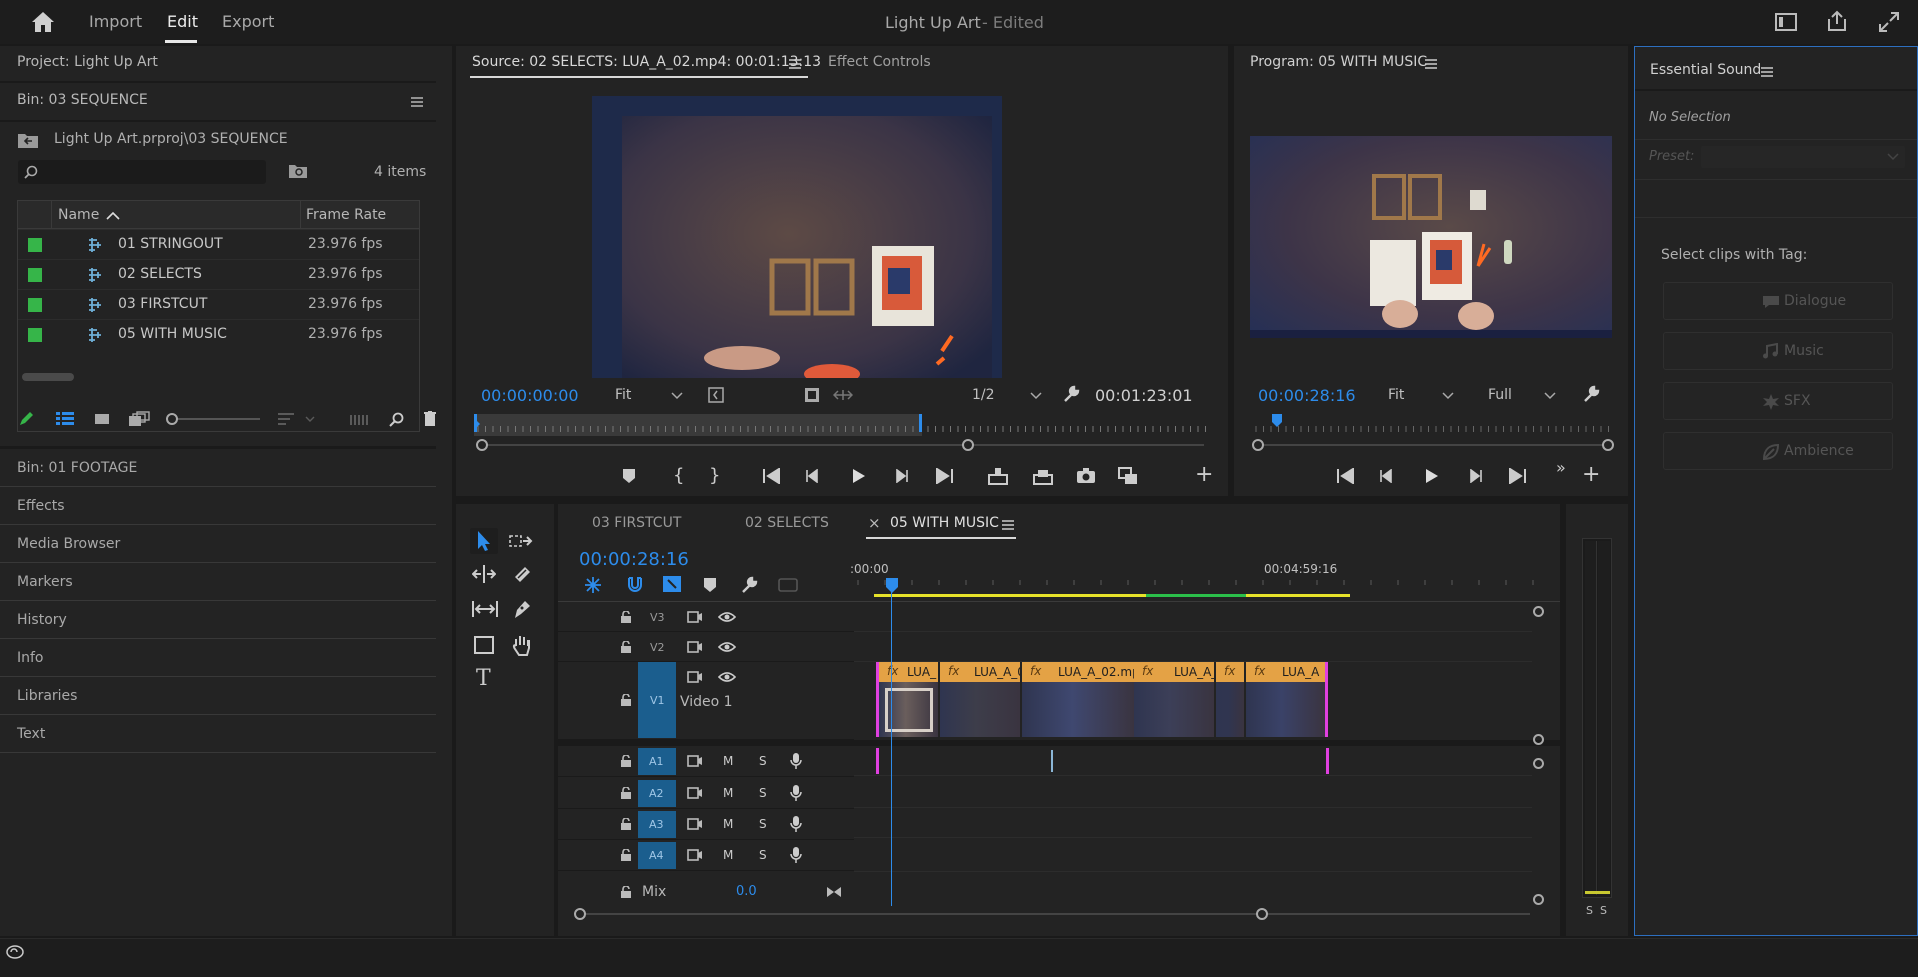 The height and width of the screenshot is (977, 1918). What do you see at coordinates (1193, 792) in the screenshot?
I see `lane-a2` at bounding box center [1193, 792].